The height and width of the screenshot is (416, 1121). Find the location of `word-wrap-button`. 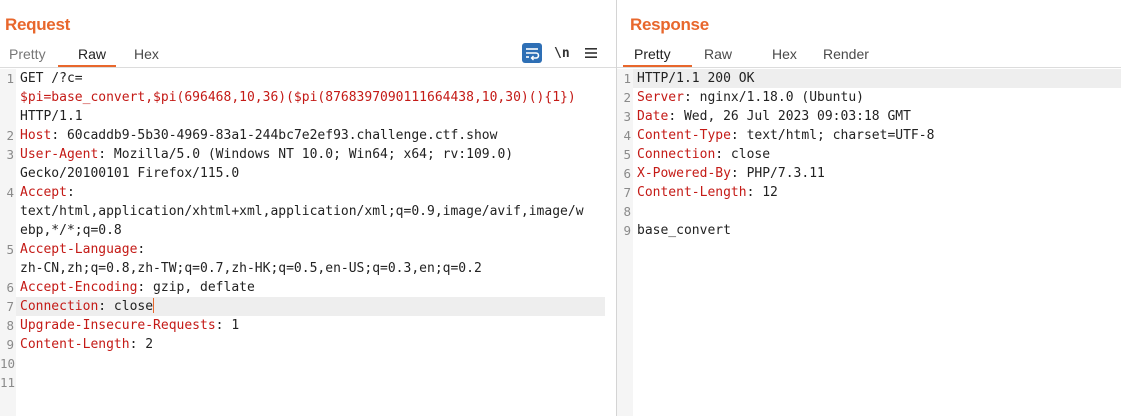

word-wrap-button is located at coordinates (532, 53).